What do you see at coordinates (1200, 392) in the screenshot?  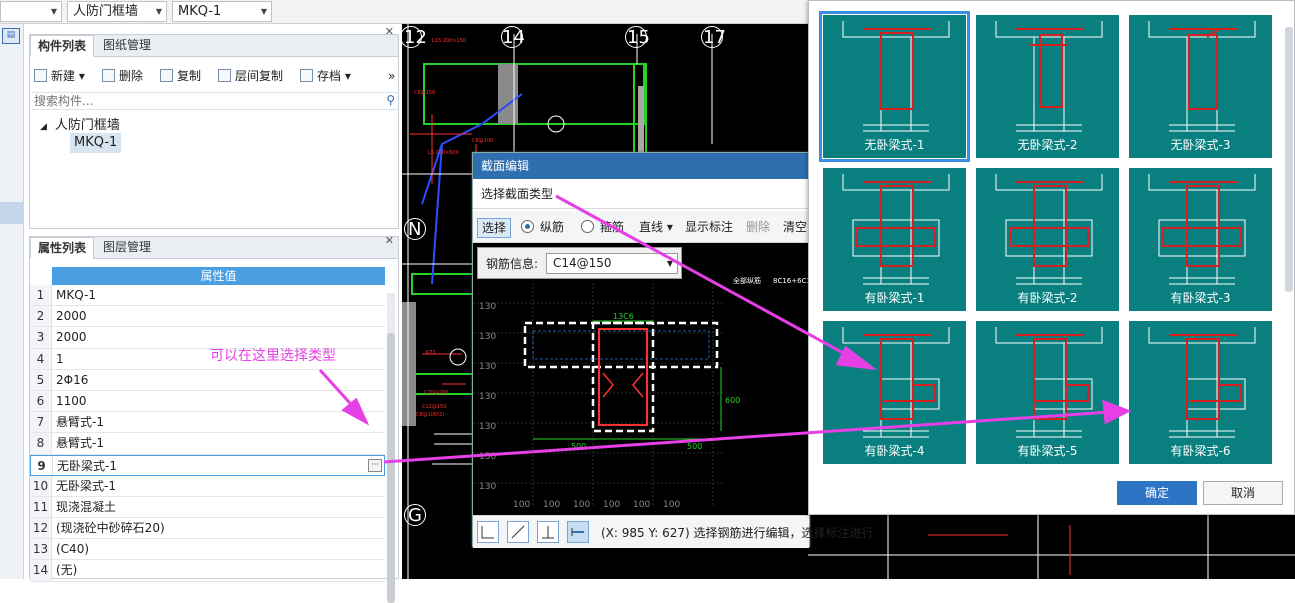 I see `section-type-option: 有卧梁式-6` at bounding box center [1200, 392].